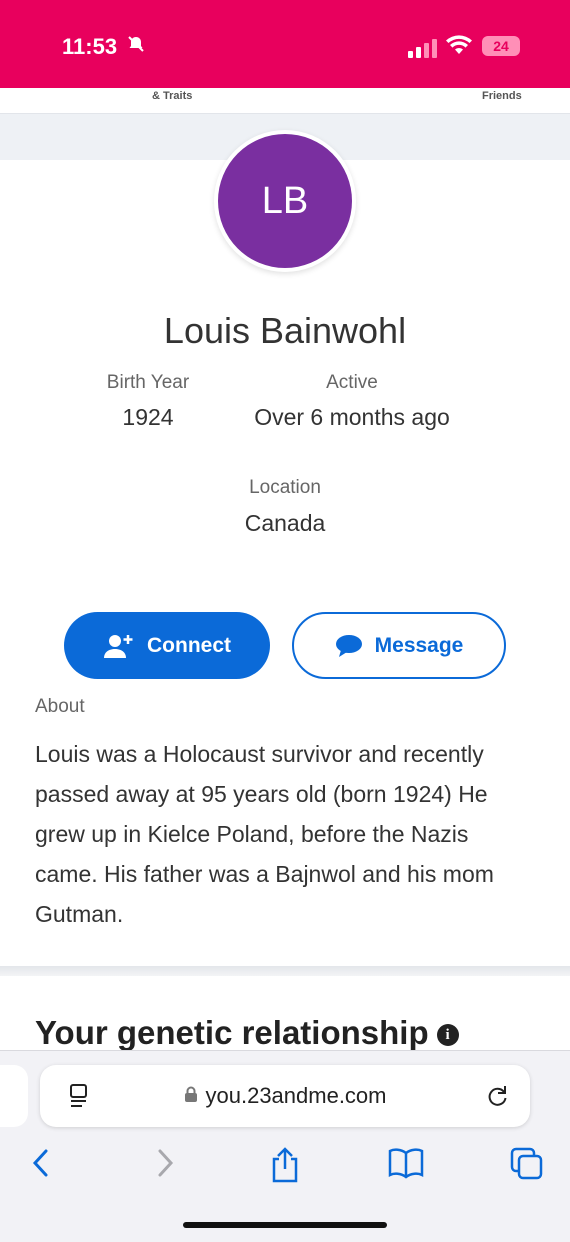 The image size is (570, 1242). Describe the element at coordinates (148, 417) in the screenshot. I see `birth-year-value: 1924` at that location.